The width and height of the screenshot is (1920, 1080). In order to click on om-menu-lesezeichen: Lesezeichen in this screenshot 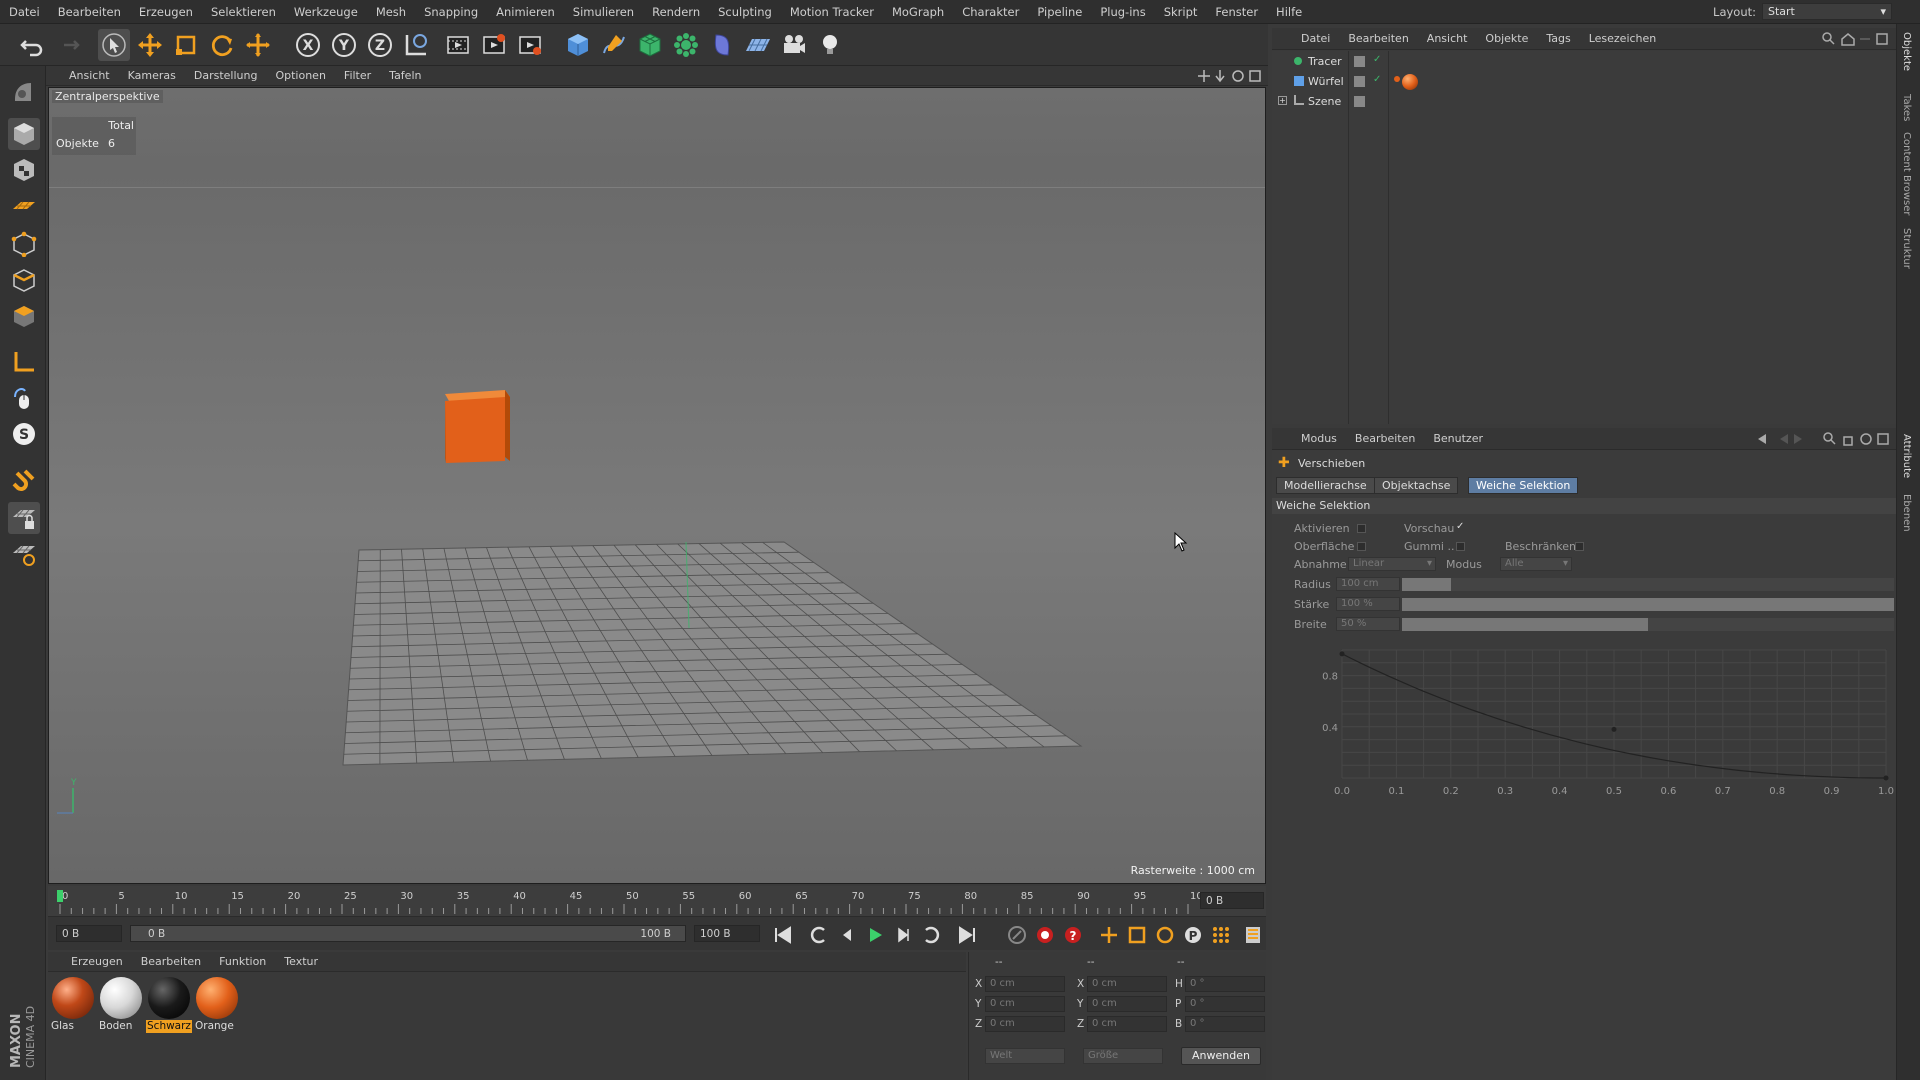, I will do `click(1623, 38)`.